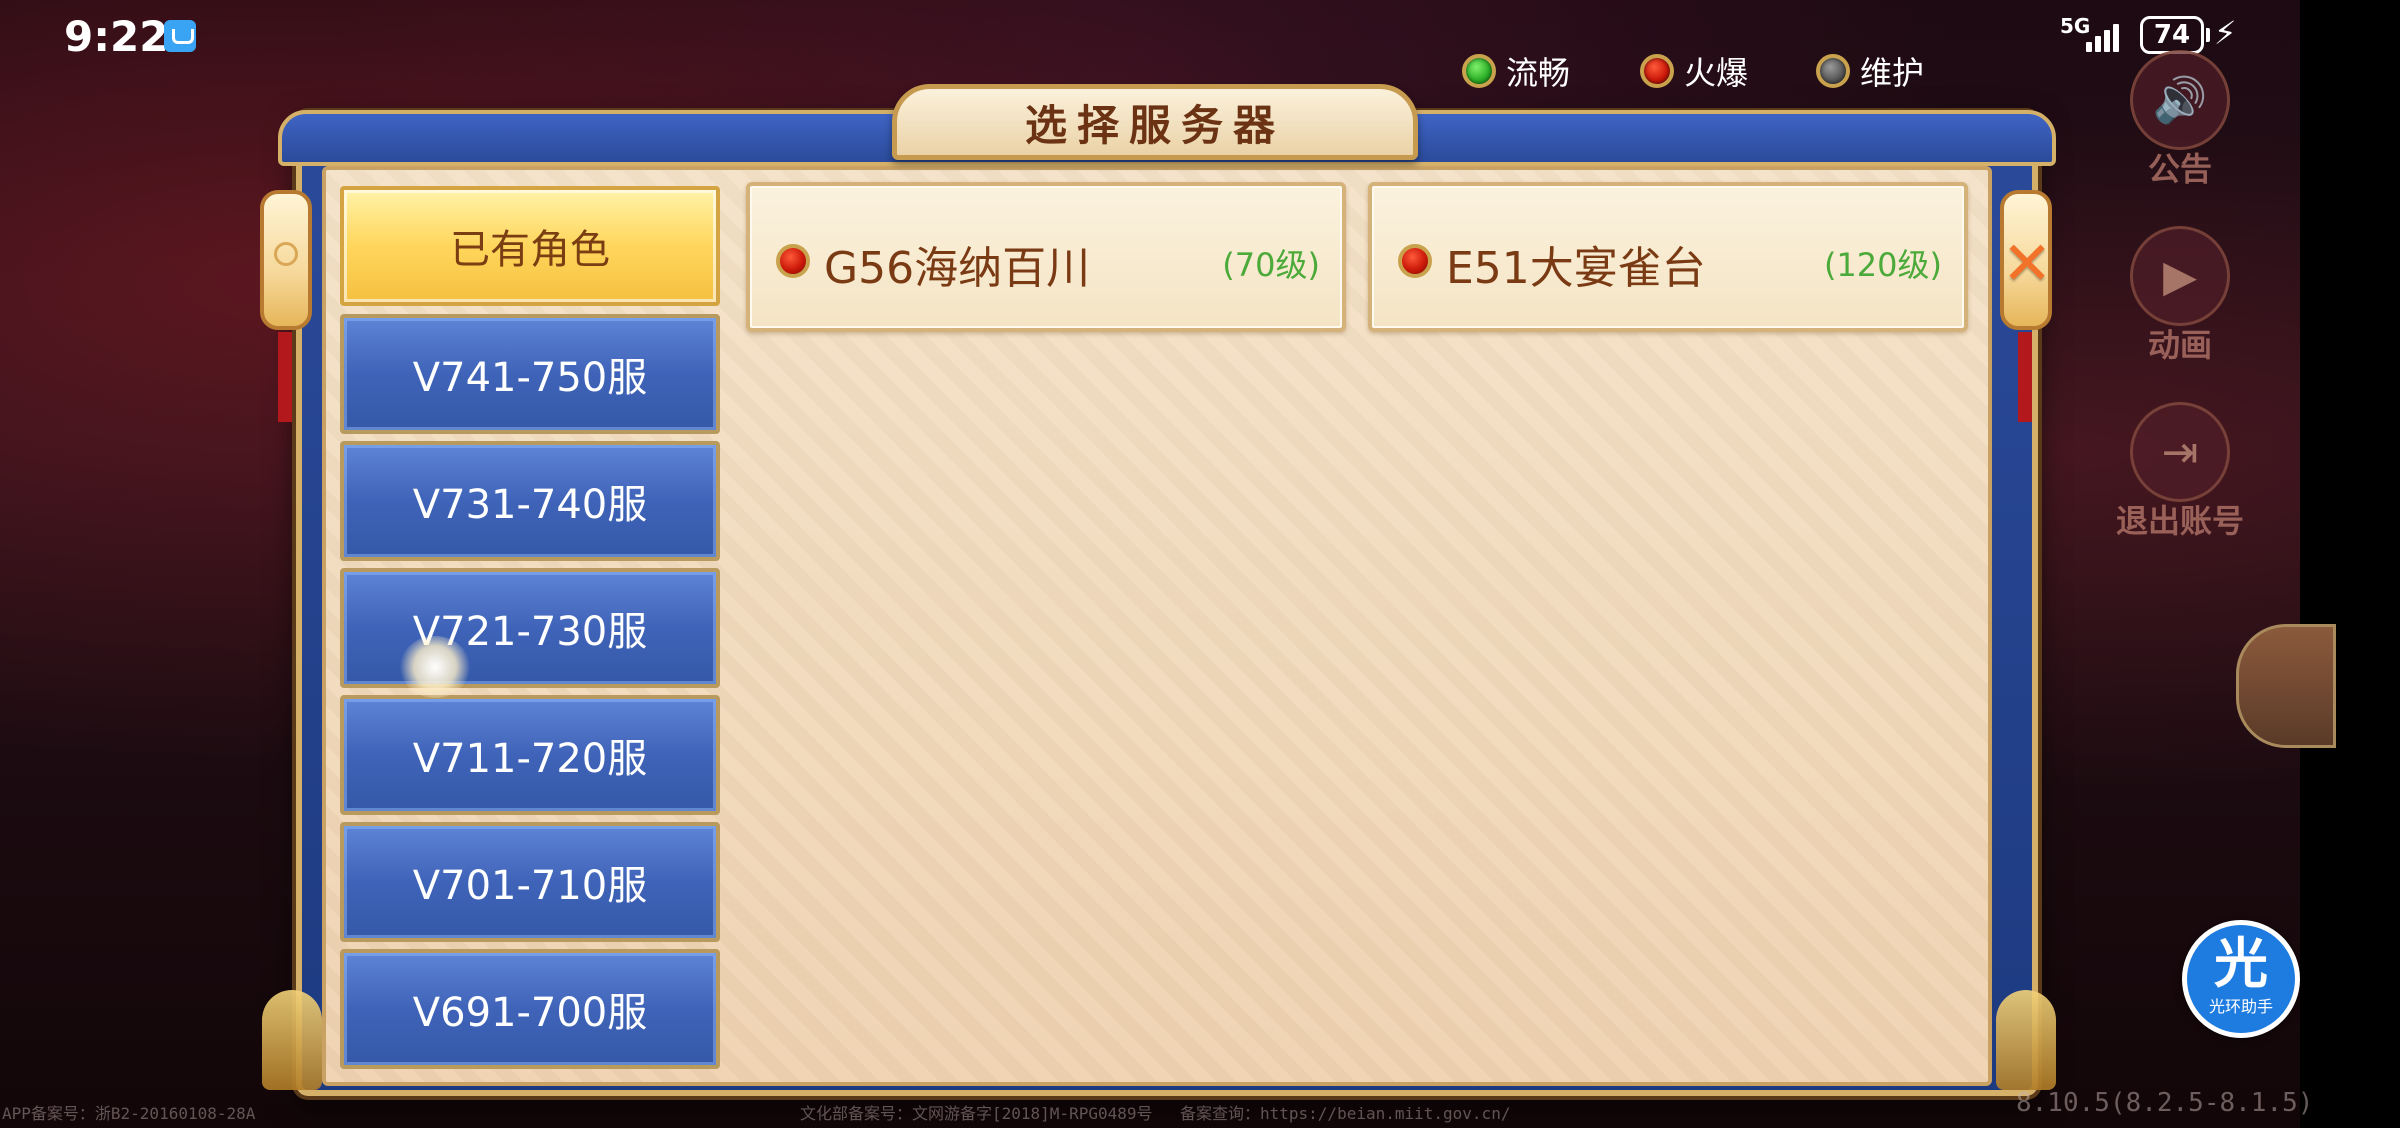  I want to click on server-card-e51: E51大宴雀台 (120级), so click(1668, 257).